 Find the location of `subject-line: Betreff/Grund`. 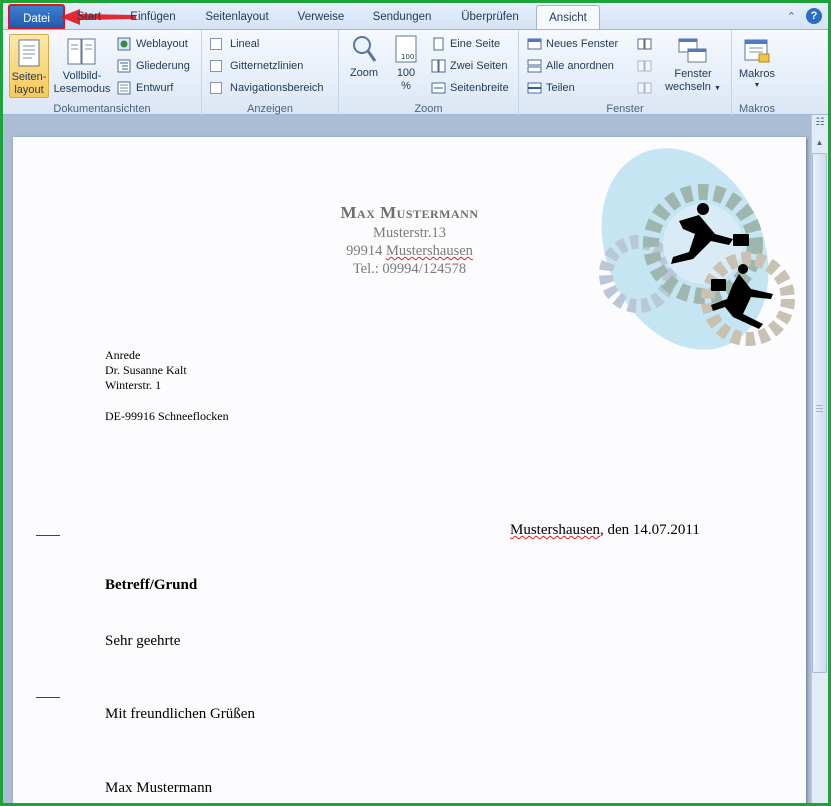

subject-line: Betreff/Grund is located at coordinates (151, 585).